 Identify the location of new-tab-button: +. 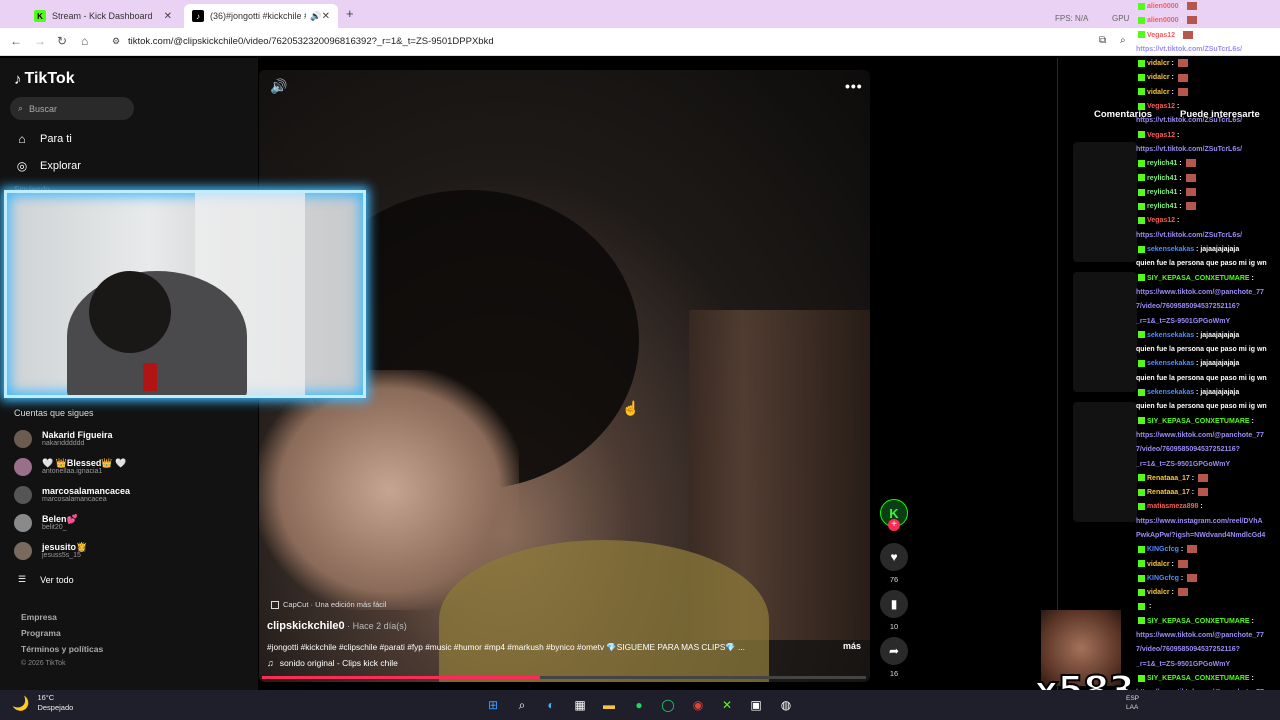
(350, 13).